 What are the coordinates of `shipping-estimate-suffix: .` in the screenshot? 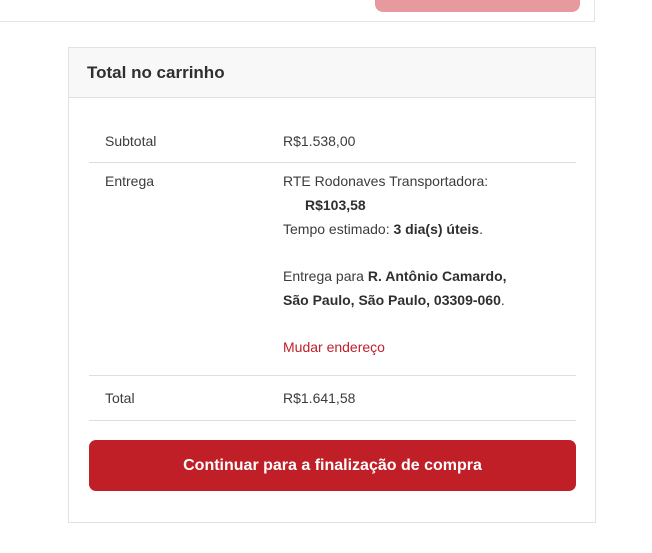 It's located at (481, 229).